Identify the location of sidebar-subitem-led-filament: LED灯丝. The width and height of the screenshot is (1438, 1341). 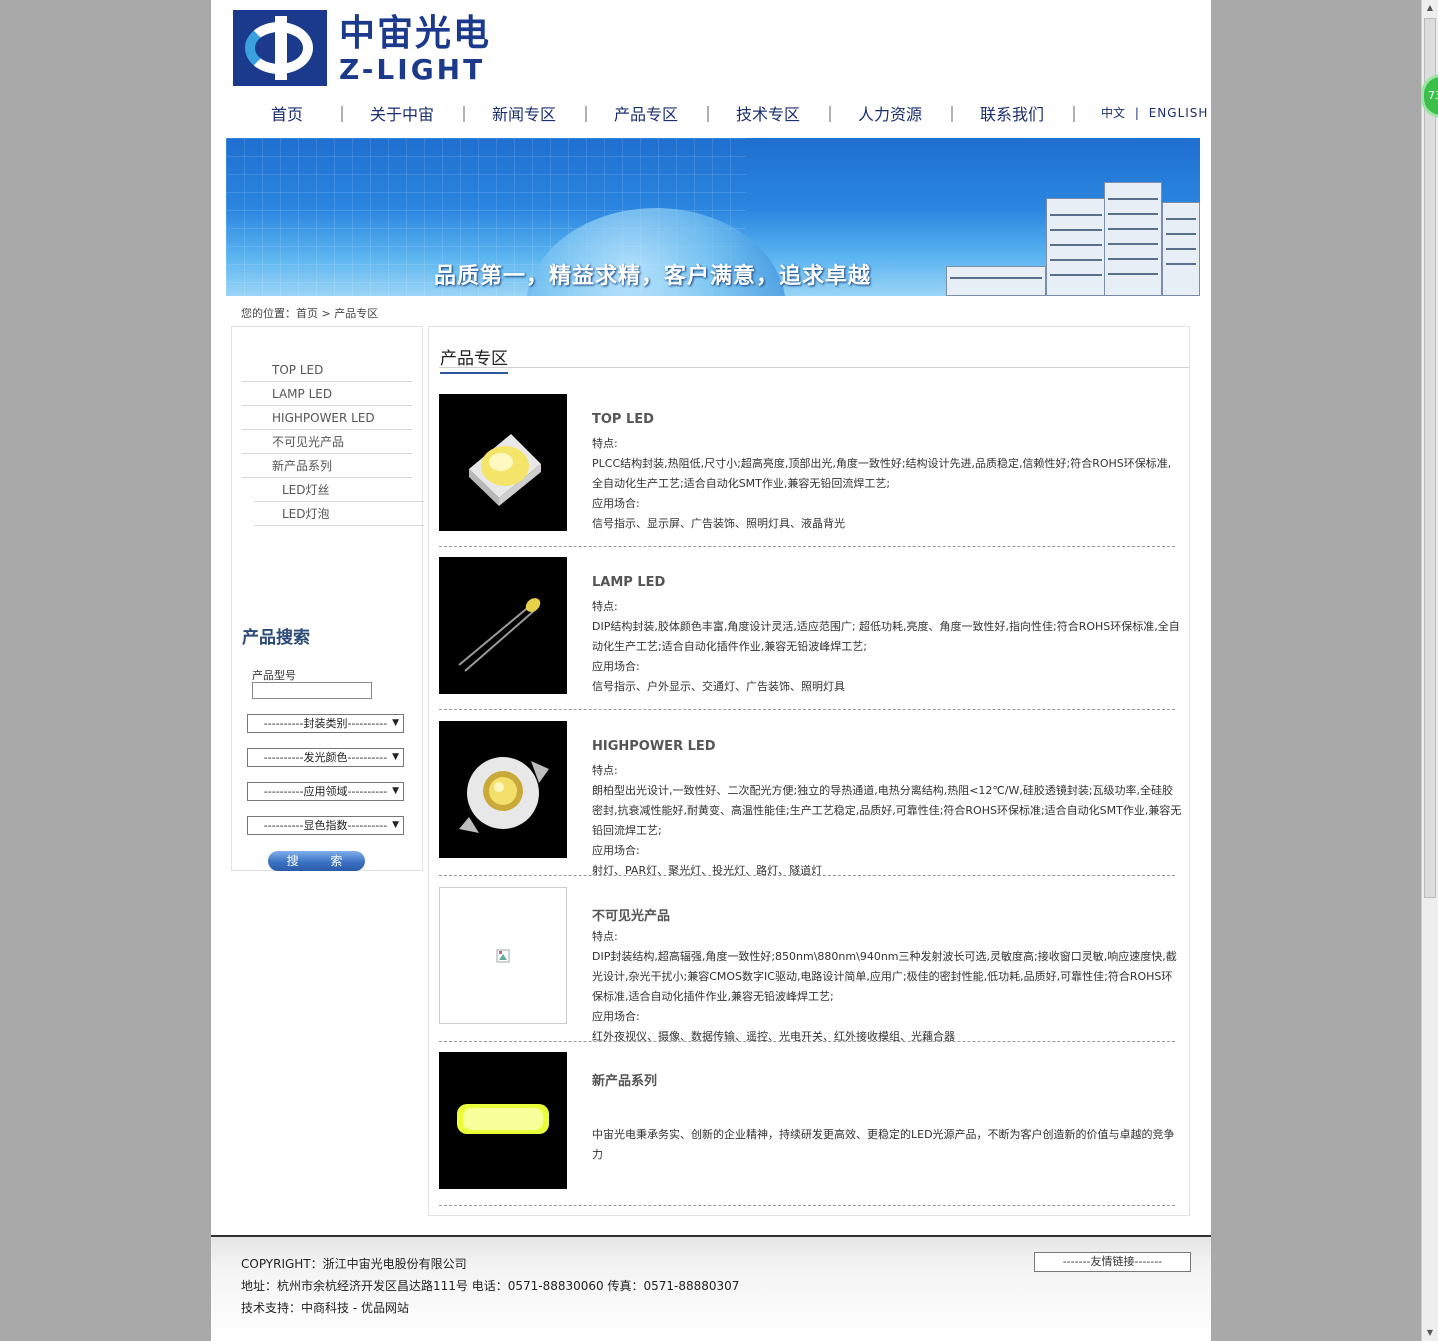
(339, 490).